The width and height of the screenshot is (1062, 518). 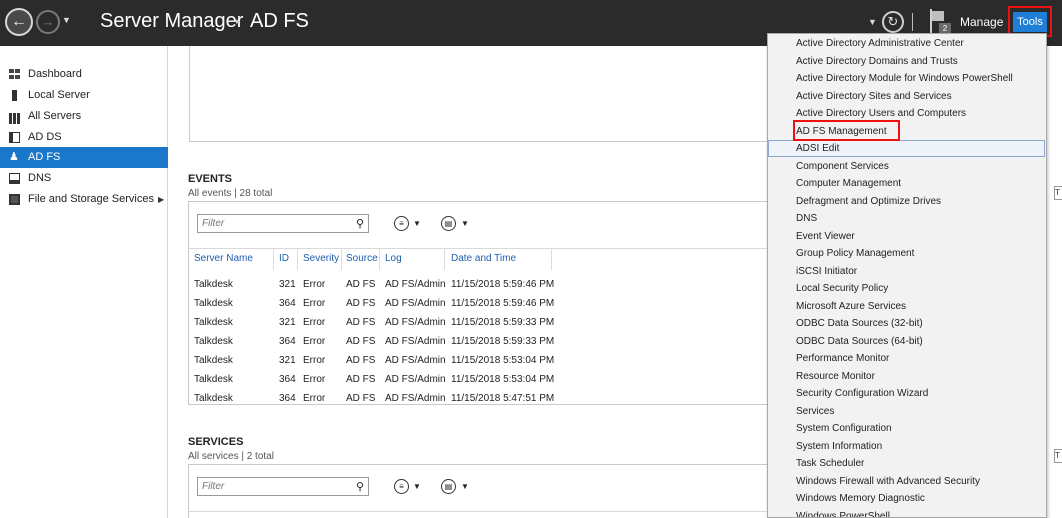 What do you see at coordinates (872, 22) in the screenshot?
I see `refresh-dropdown-chevron-icon: ▼` at bounding box center [872, 22].